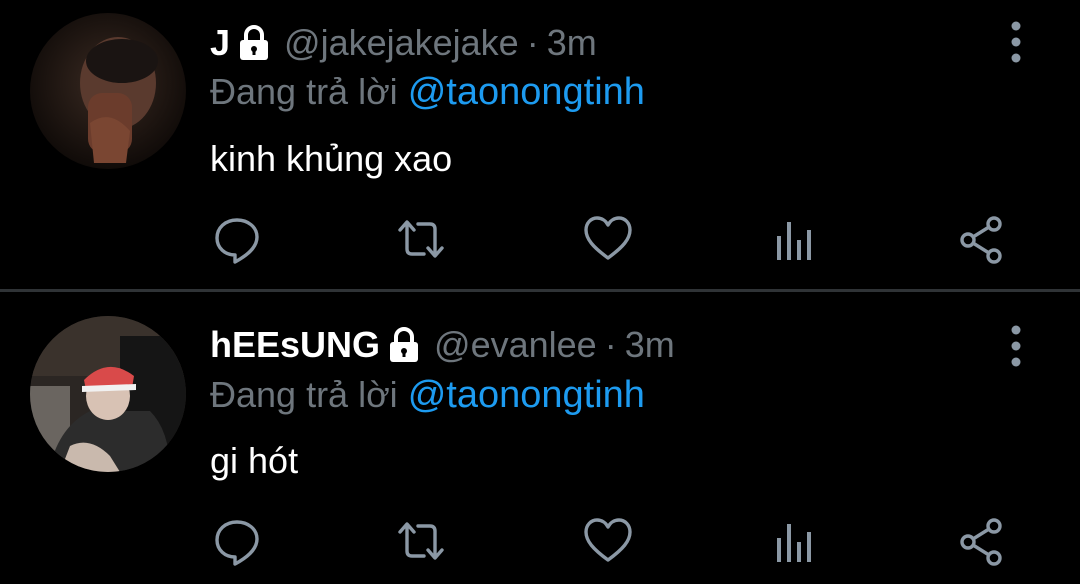 This screenshot has width=1080, height=584. Describe the element at coordinates (295, 345) in the screenshot. I see `display-name: hEEsUNG` at that location.